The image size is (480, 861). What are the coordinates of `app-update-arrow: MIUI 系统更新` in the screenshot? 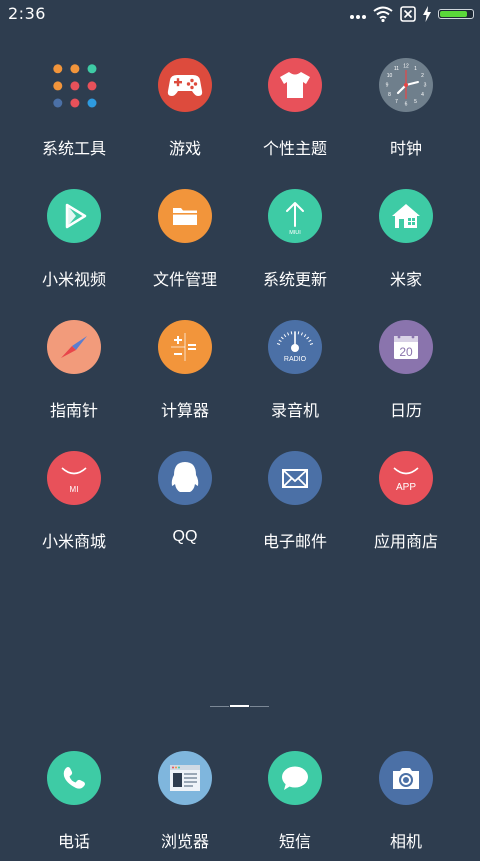 It's located at (295, 244).